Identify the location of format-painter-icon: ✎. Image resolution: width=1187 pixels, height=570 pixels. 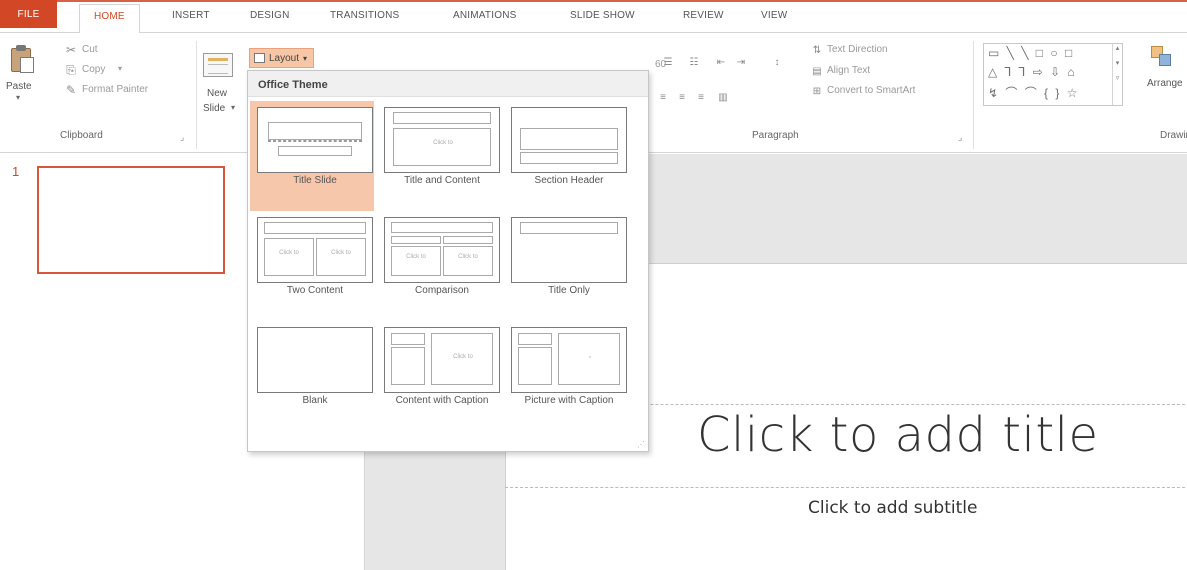
(71, 90).